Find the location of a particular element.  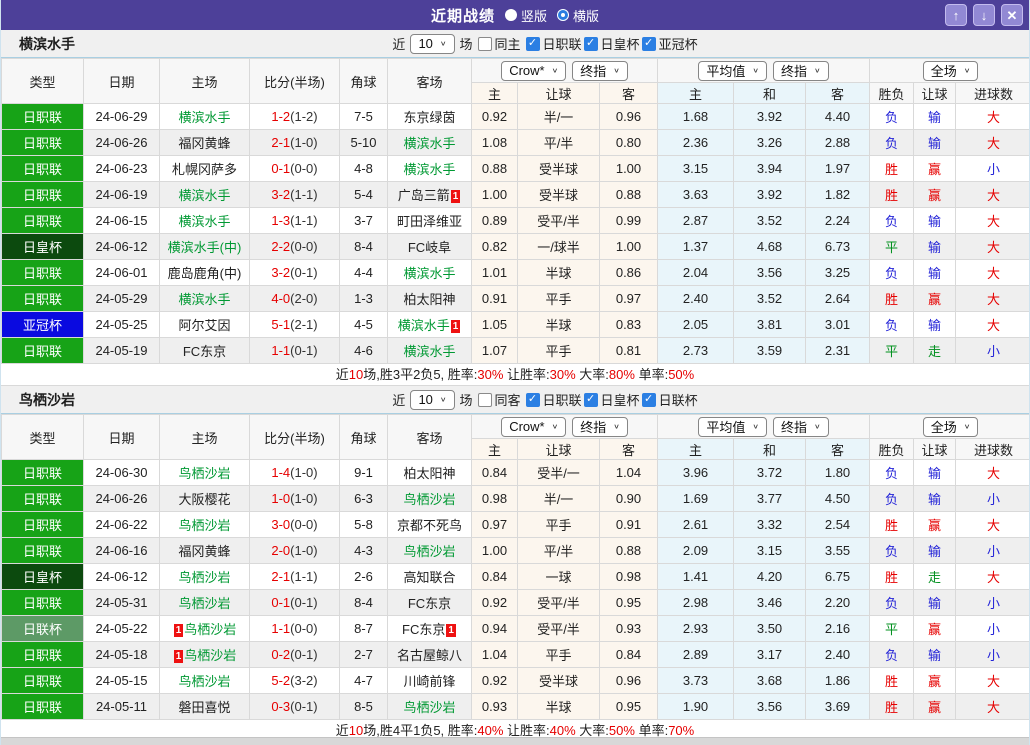

summary-segment: 大率: is located at coordinates (592, 374).